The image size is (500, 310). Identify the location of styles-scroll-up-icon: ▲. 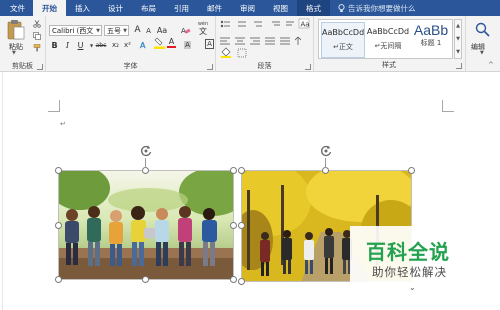
(458, 26).